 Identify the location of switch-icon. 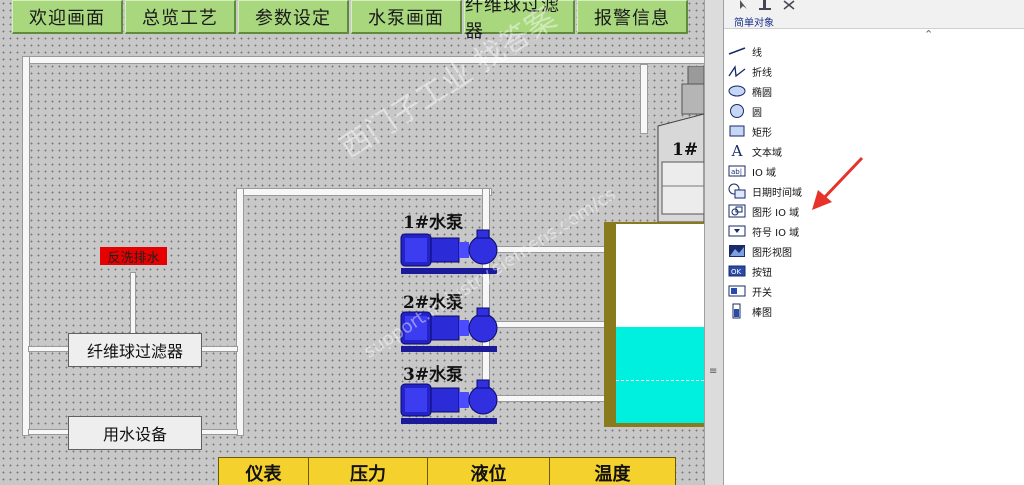
(737, 291).